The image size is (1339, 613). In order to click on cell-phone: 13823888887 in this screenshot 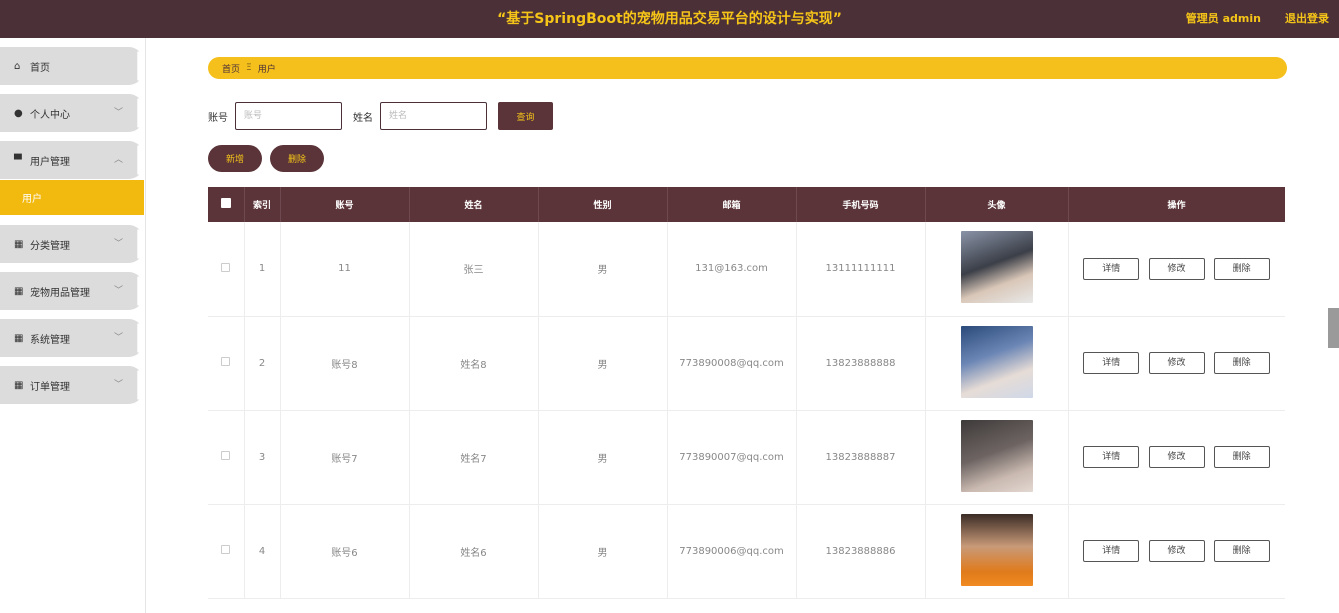, I will do `click(861, 457)`.